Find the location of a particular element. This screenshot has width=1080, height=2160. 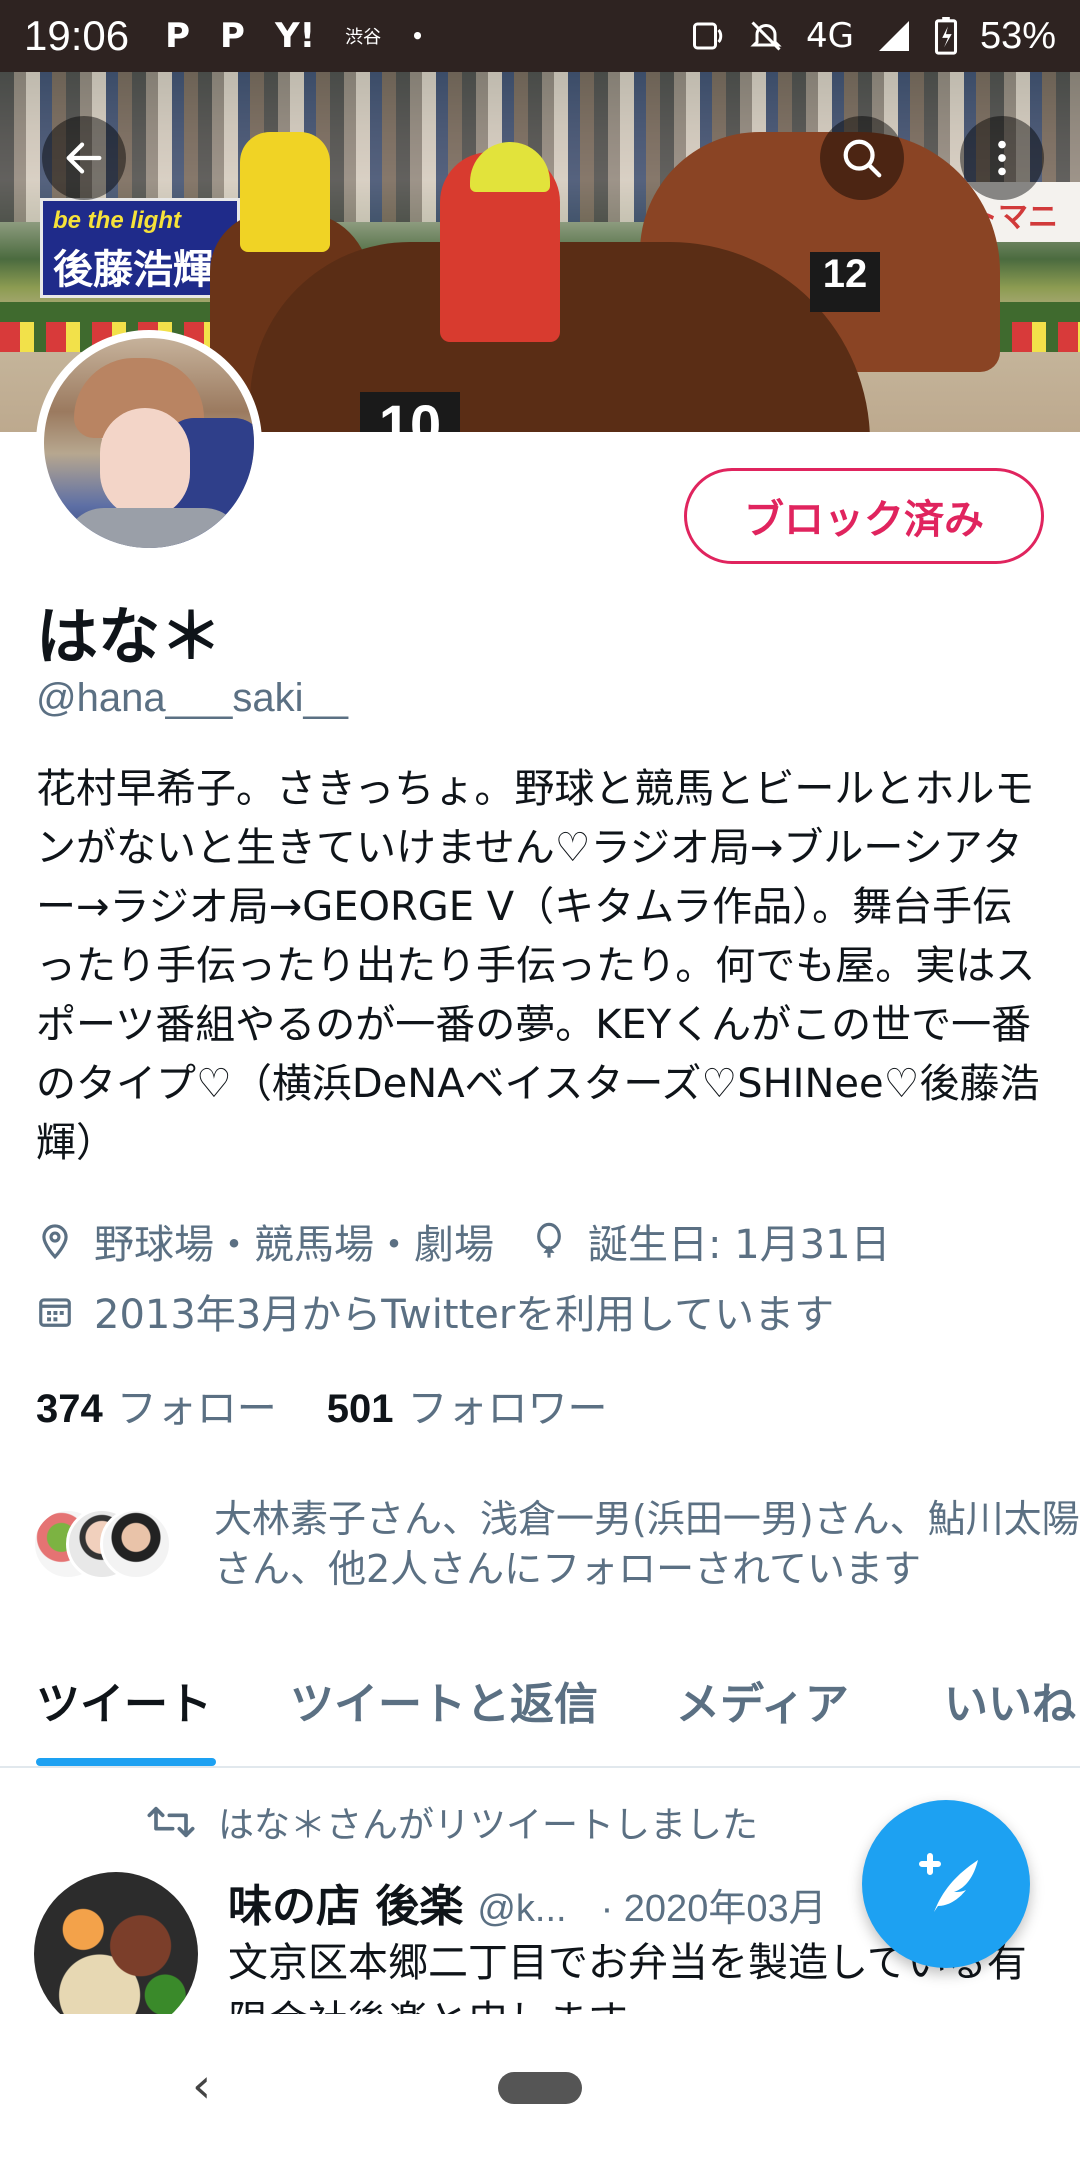

balloon-icon is located at coordinates (549, 1240).